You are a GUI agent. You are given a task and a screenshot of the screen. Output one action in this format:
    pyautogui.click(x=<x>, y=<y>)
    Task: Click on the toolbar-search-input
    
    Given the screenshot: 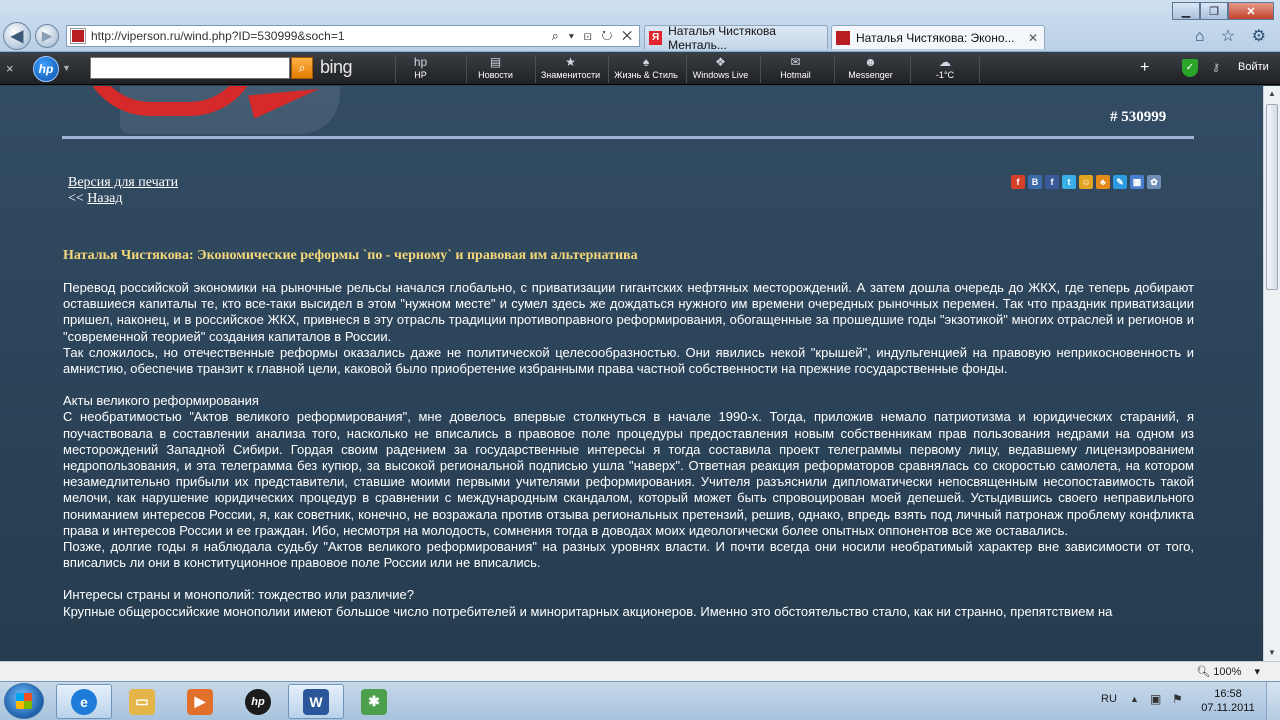 What is the action you would take?
    pyautogui.click(x=190, y=68)
    